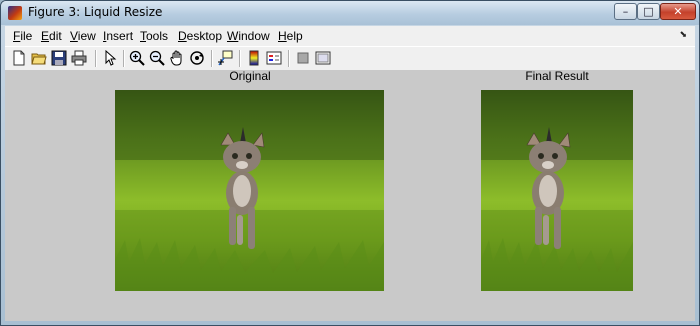  I want to click on menu-window: Window, so click(248, 36).